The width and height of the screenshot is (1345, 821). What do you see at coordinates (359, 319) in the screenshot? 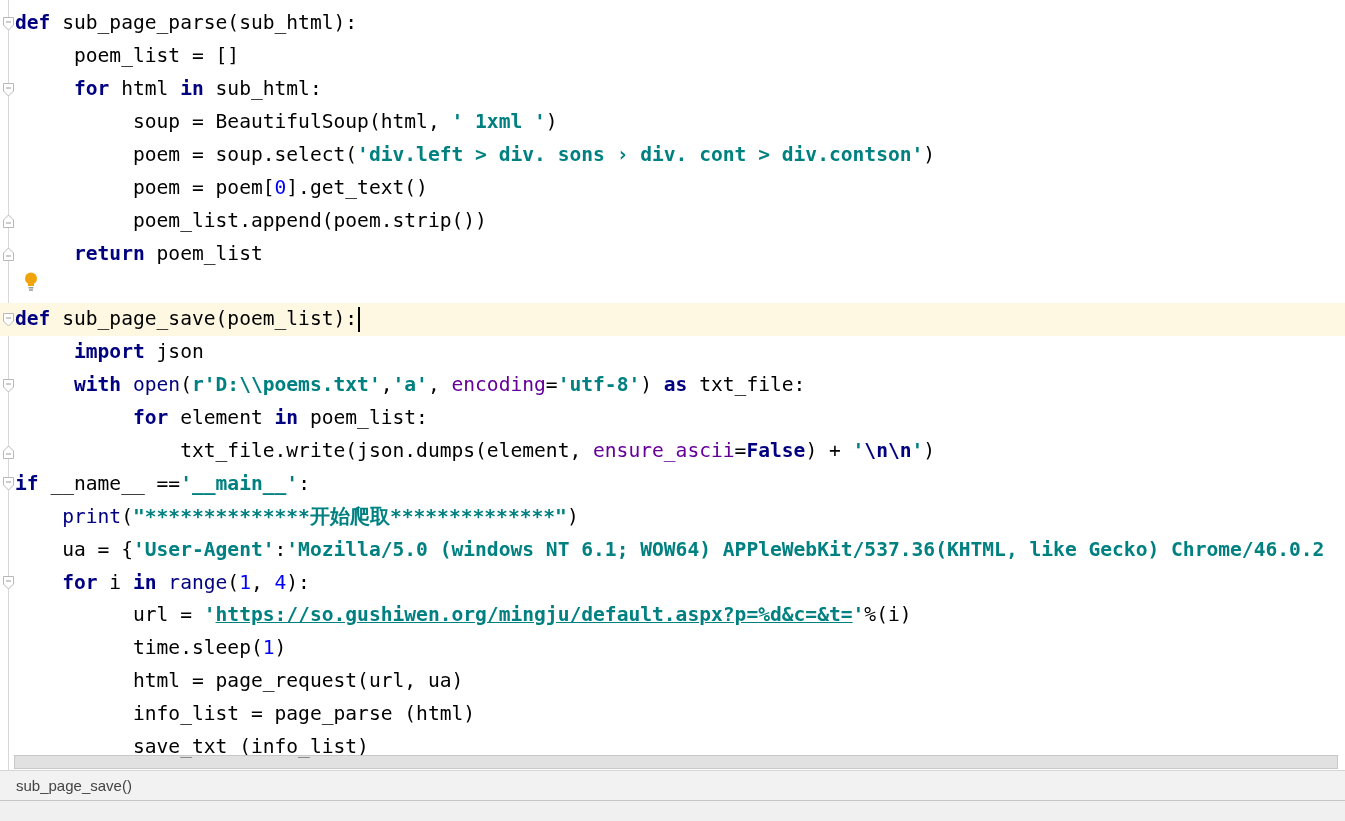
I see `text-caret` at bounding box center [359, 319].